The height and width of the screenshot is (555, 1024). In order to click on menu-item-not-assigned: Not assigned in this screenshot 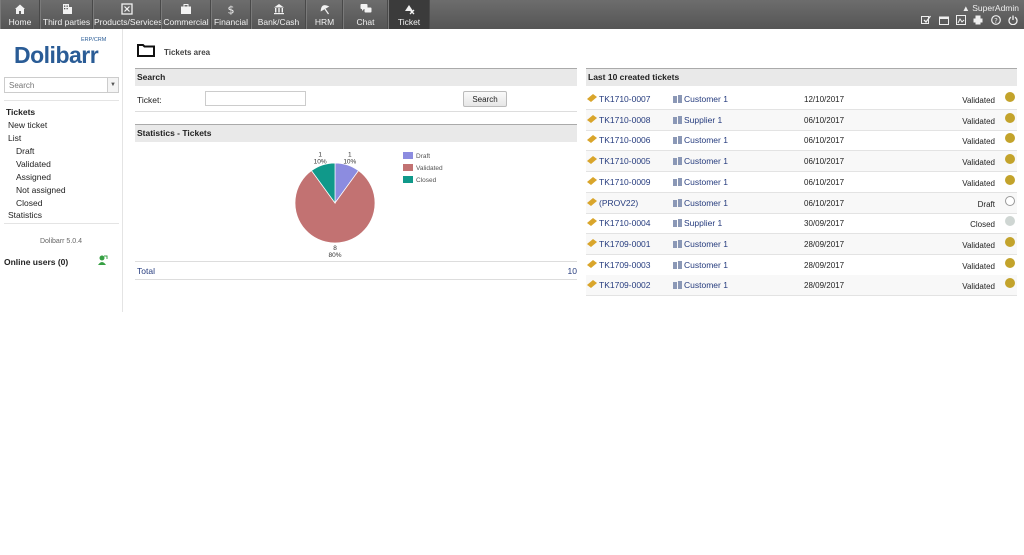, I will do `click(41, 190)`.